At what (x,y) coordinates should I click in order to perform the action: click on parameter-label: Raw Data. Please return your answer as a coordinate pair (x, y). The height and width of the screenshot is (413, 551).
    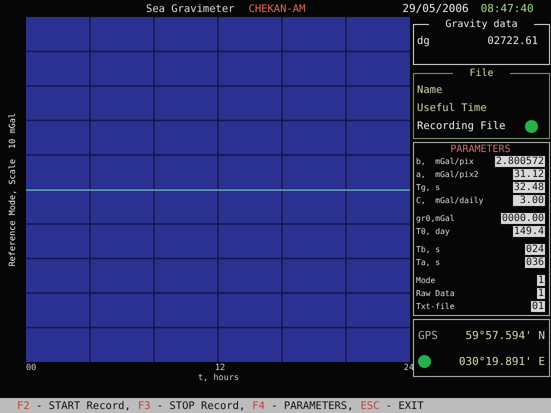
    Looking at the image, I should click on (435, 293).